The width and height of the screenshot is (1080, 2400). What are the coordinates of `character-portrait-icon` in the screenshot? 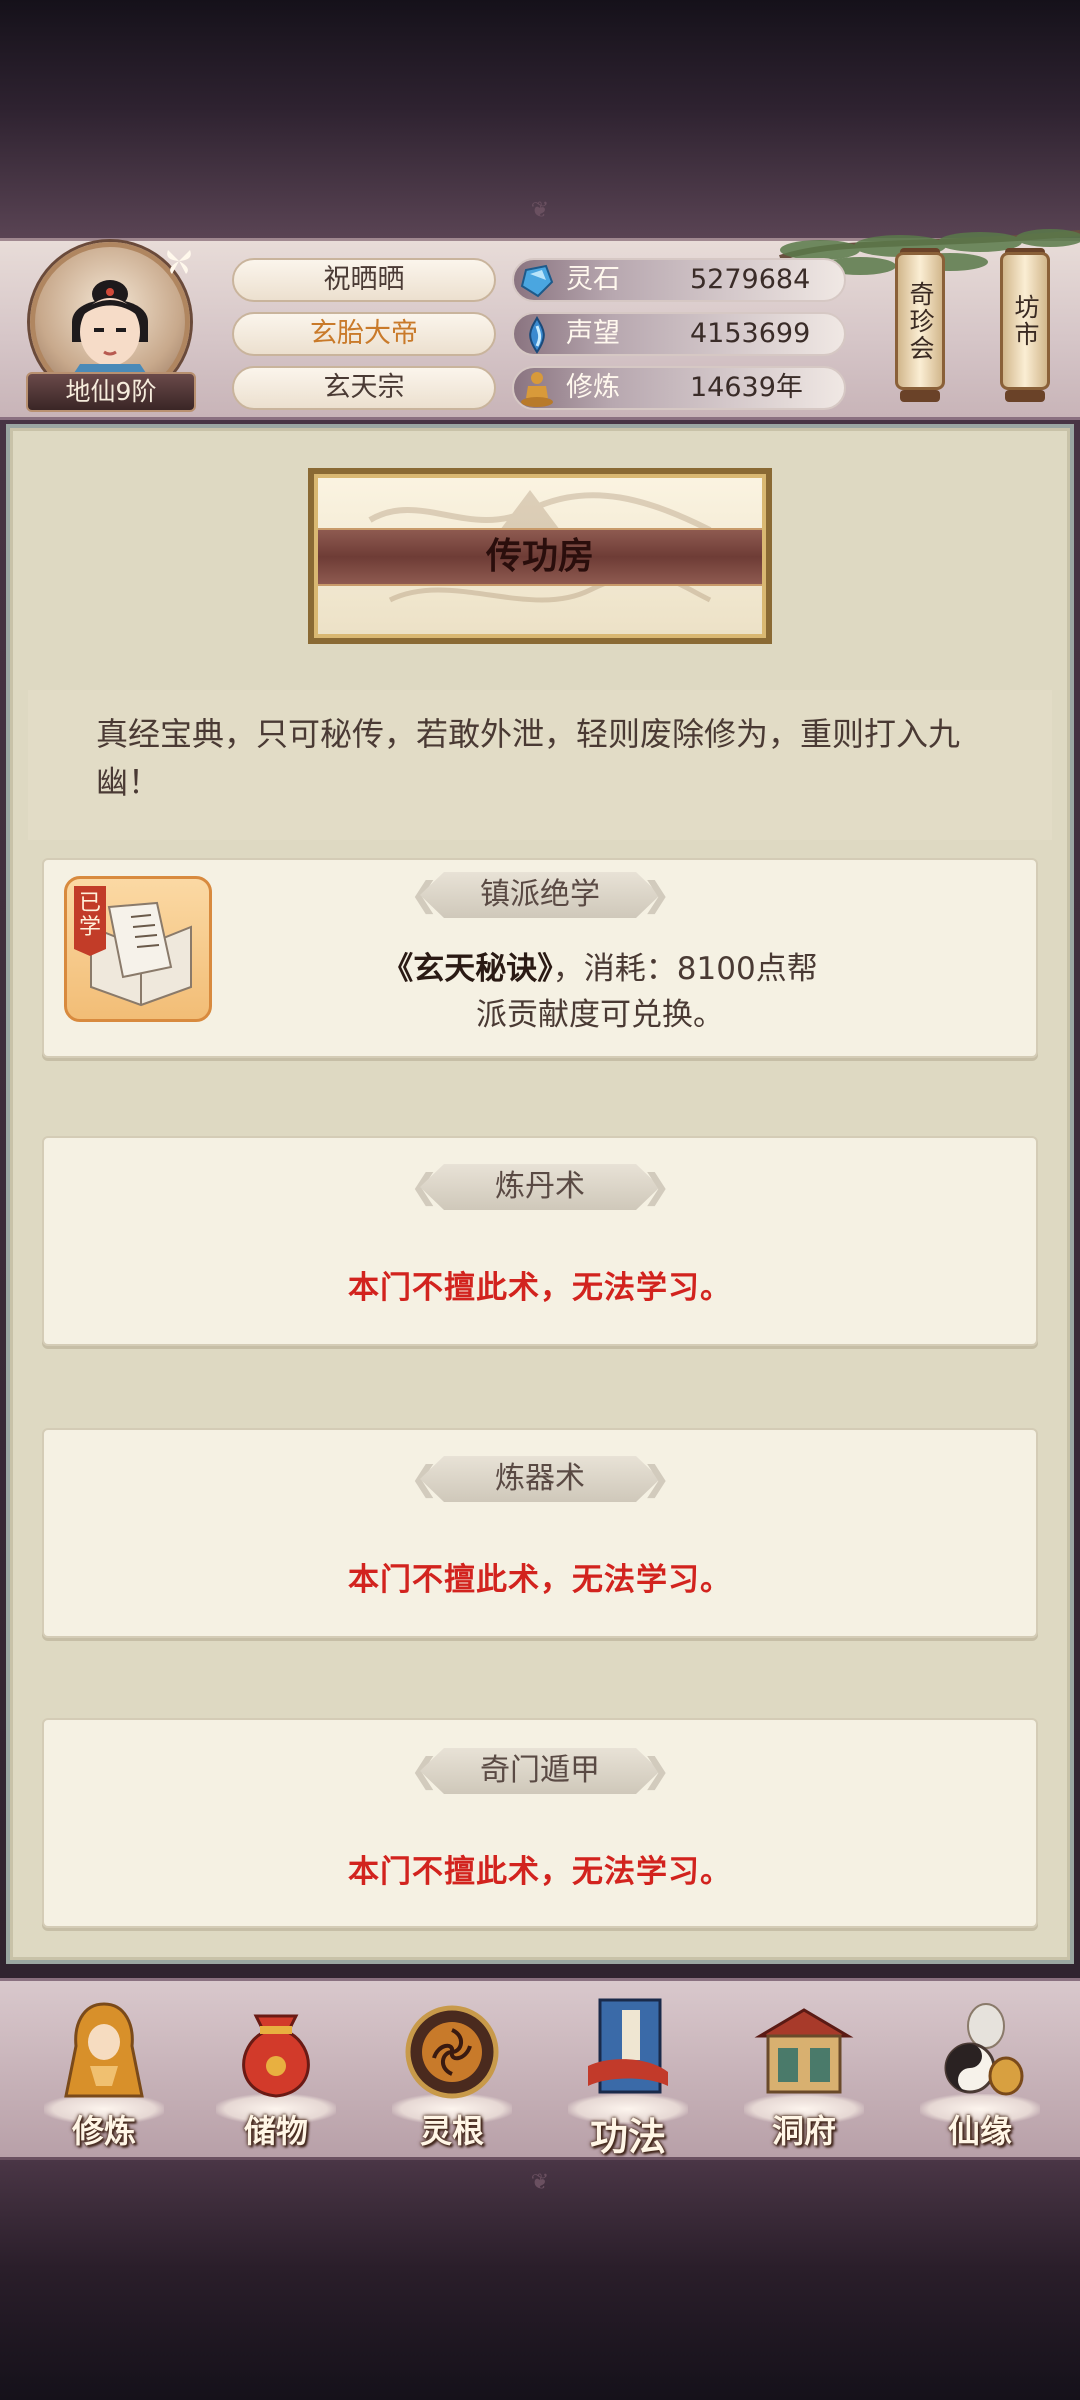 It's located at (110, 331).